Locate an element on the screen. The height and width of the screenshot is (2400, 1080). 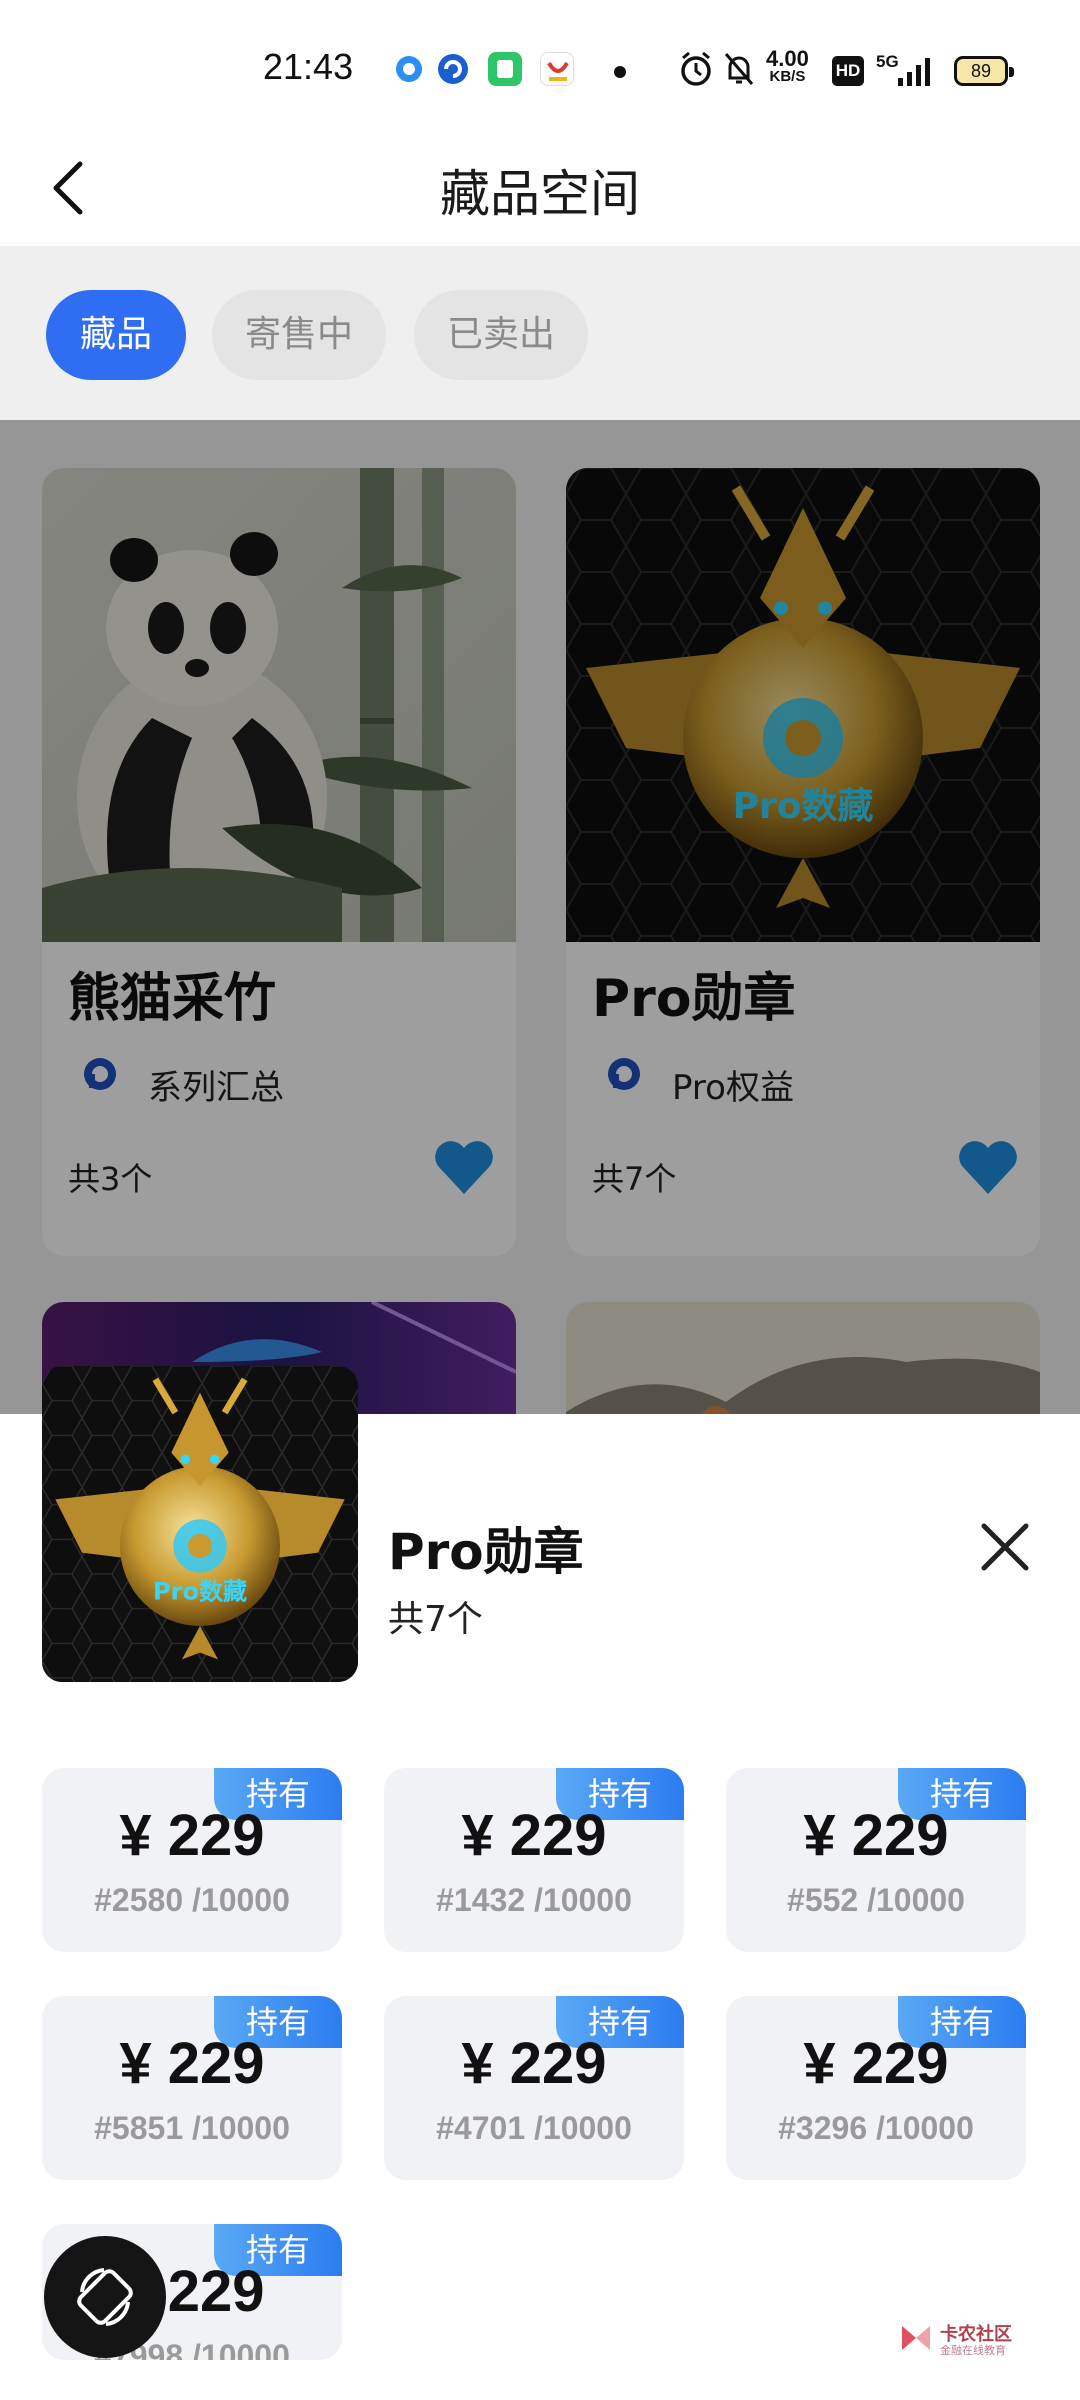
nft-item-card: 持有 ¥ 229 #4701 /10000 is located at coordinates (534, 2088).